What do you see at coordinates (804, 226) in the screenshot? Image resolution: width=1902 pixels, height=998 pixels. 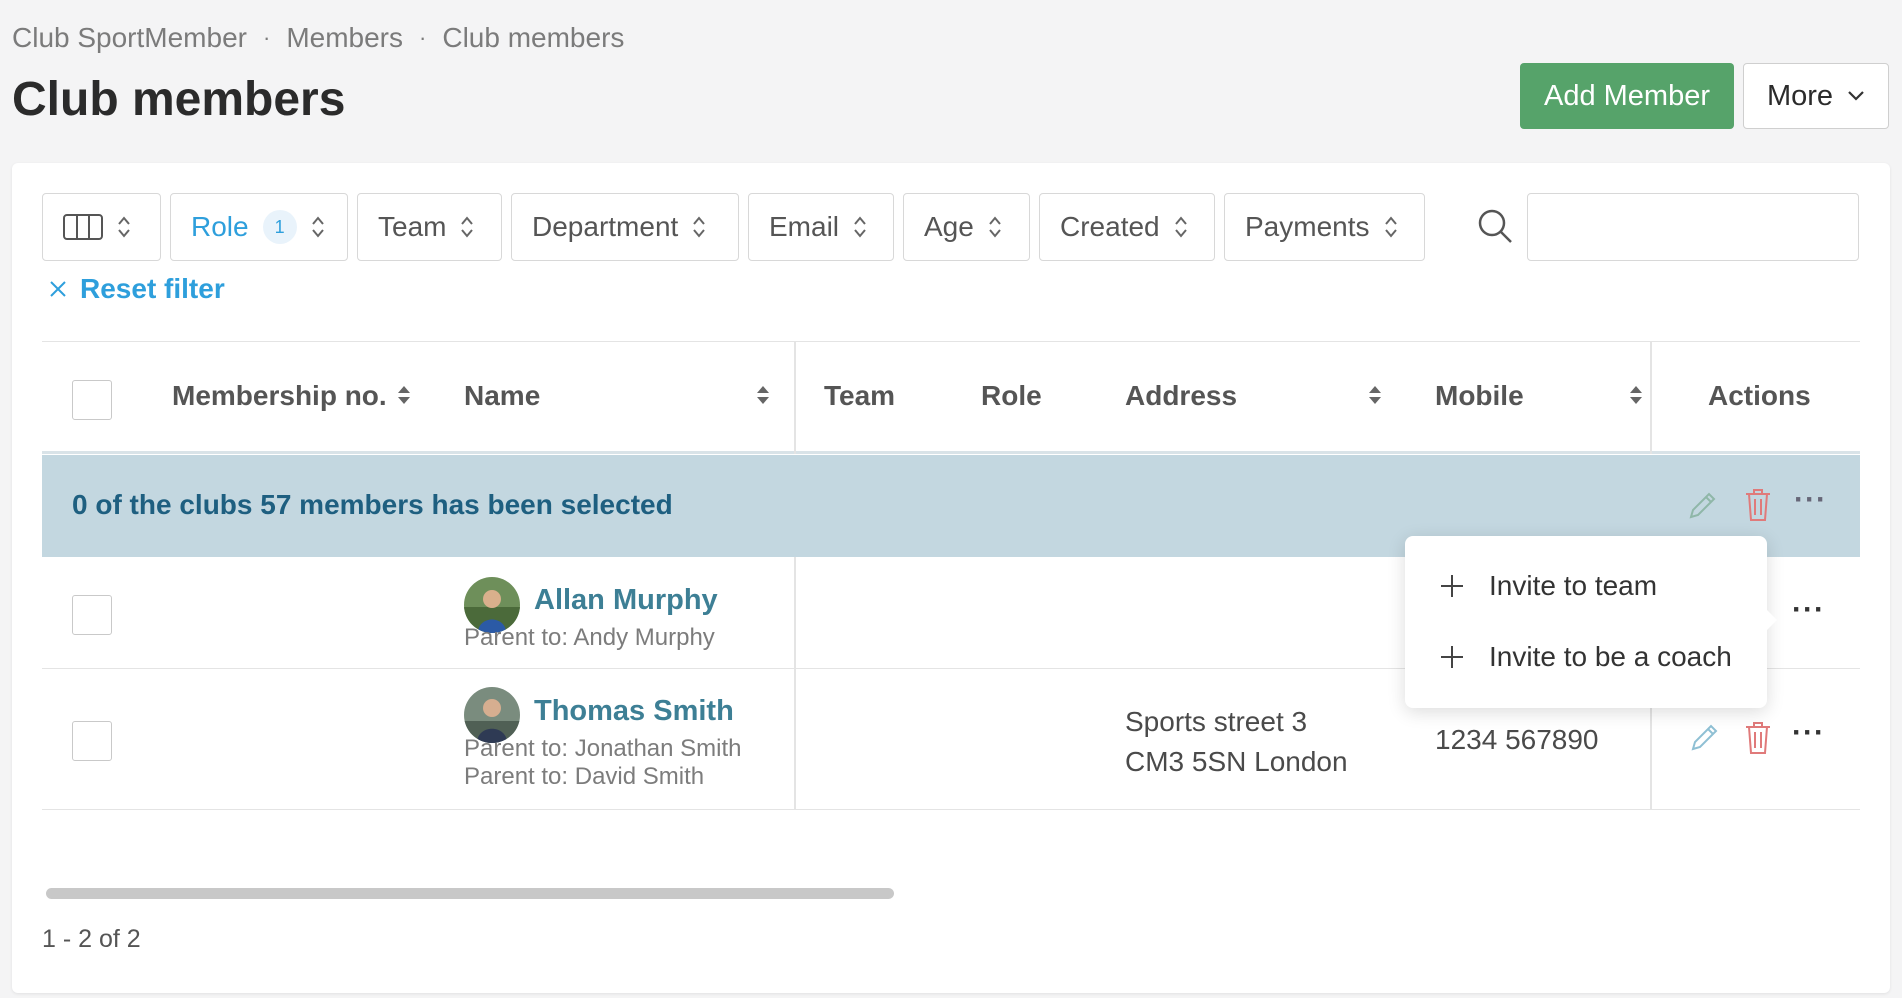 I see `filter-email-label: Email` at bounding box center [804, 226].